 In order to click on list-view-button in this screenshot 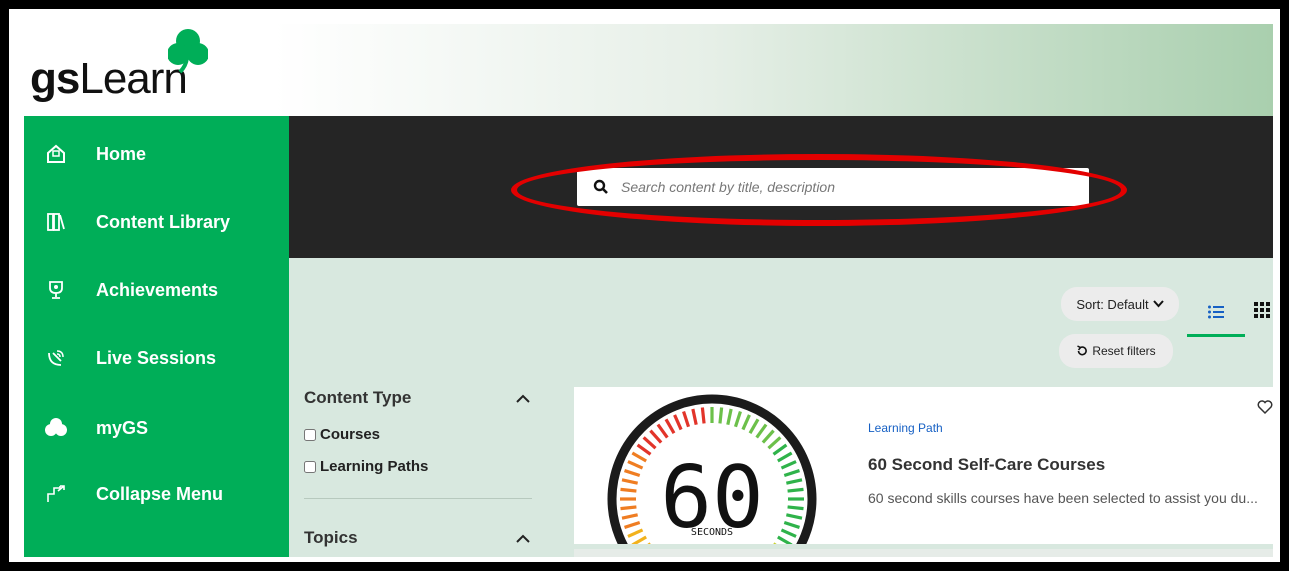, I will do `click(1216, 312)`.